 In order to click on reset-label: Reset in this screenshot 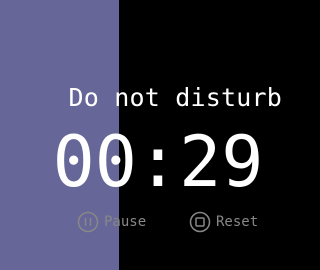, I will do `click(237, 222)`.